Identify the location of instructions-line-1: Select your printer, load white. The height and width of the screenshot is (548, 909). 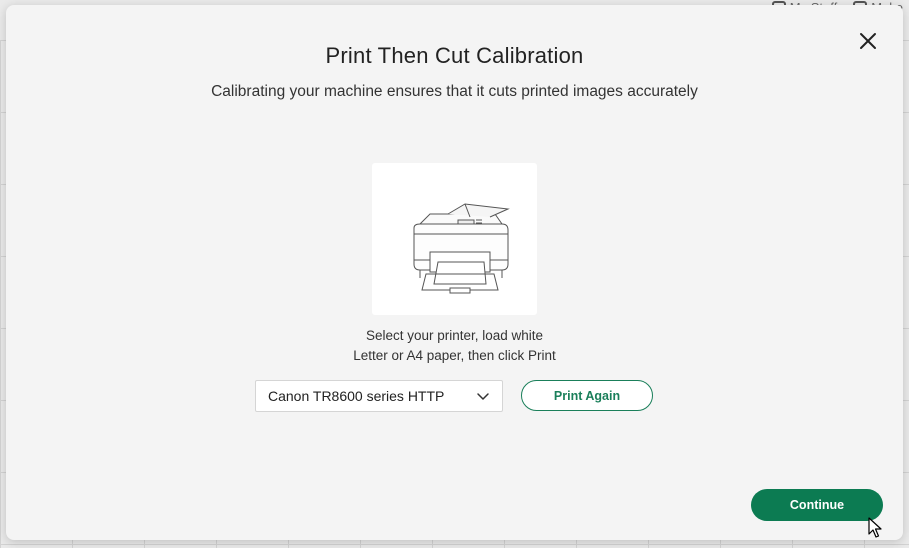
(454, 335).